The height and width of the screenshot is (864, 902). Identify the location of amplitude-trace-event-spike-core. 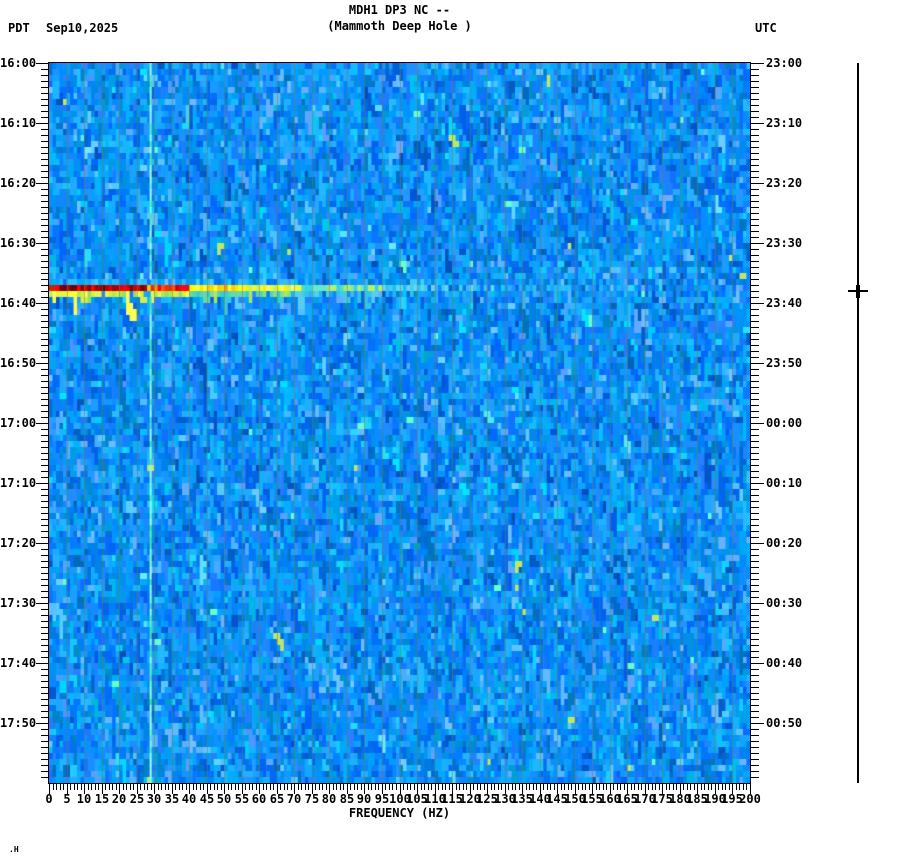
(858, 291).